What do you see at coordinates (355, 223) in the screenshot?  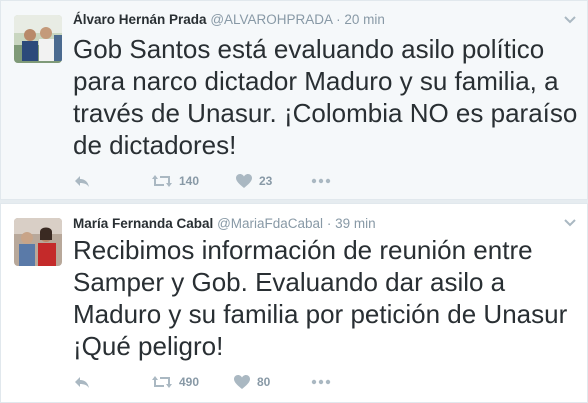 I see `timestamp: 39 min` at bounding box center [355, 223].